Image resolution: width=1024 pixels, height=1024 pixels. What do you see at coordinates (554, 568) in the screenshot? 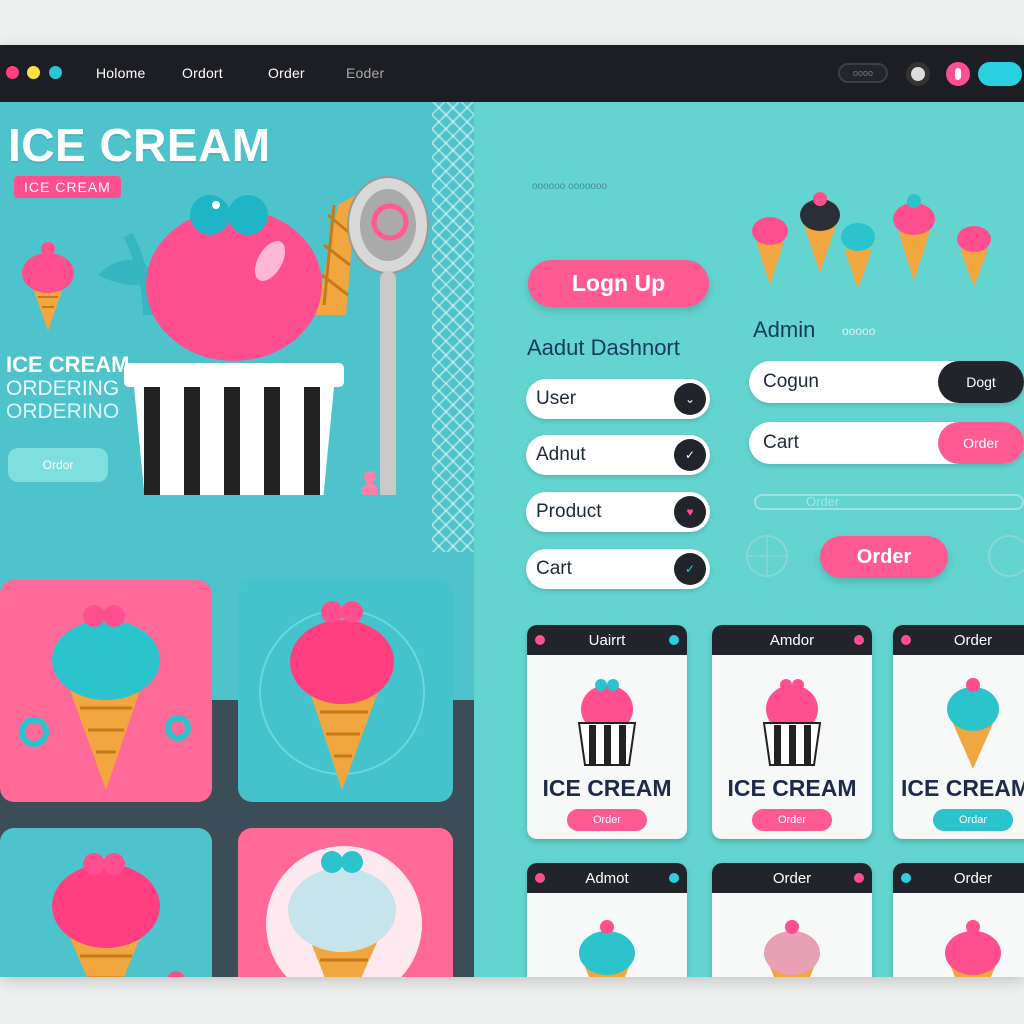
I see `menu-item-label: Cart` at bounding box center [554, 568].